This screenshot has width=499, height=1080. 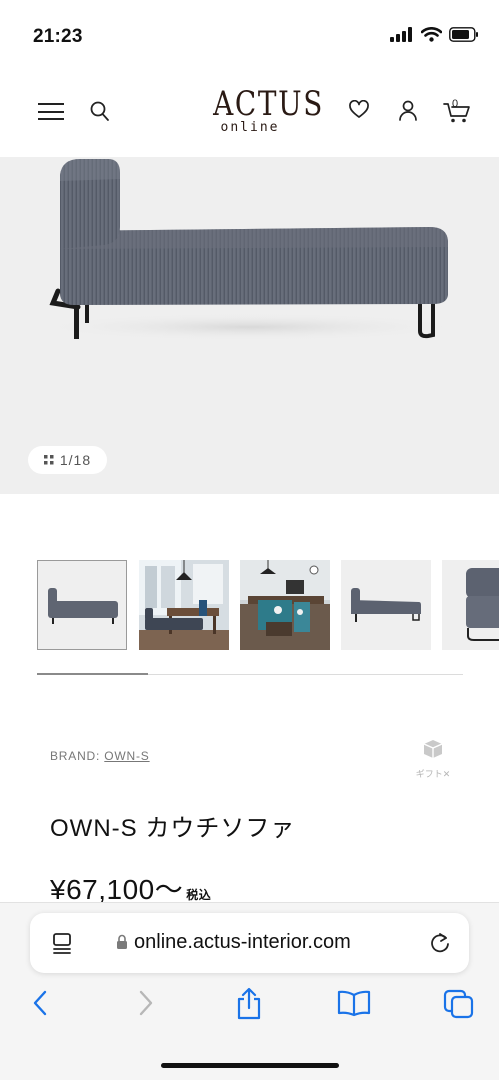 I want to click on user-icon, so click(x=408, y=111).